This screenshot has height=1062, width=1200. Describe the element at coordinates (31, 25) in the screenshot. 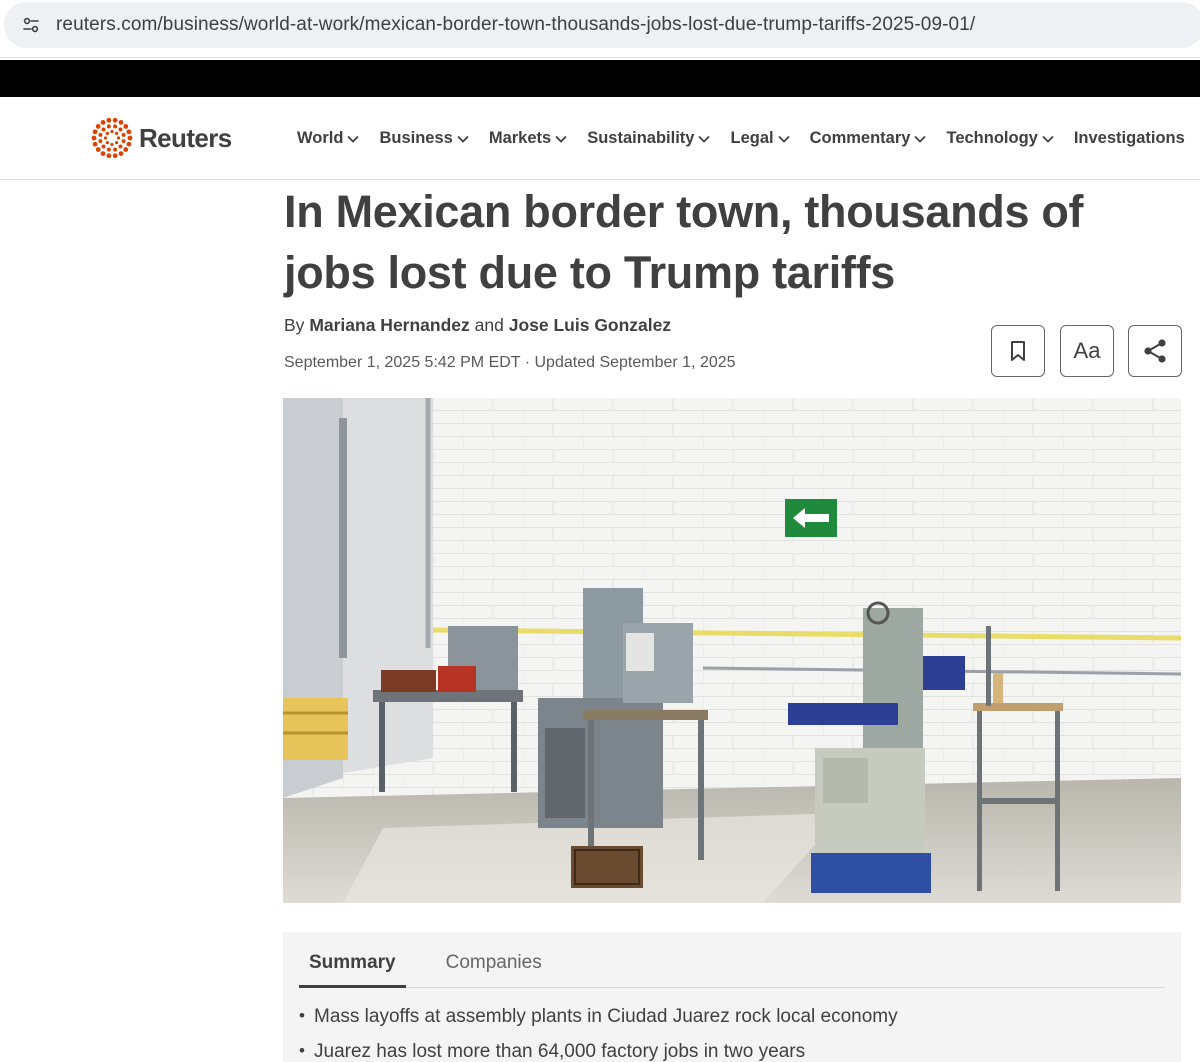

I see `site-info-icon` at that location.